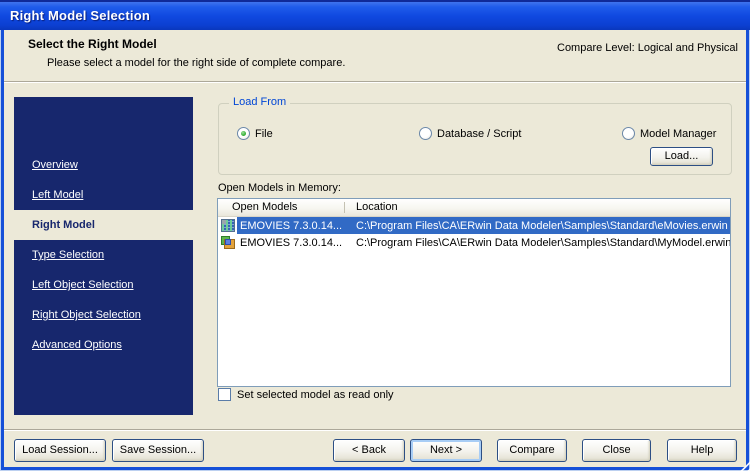  What do you see at coordinates (103, 285) in the screenshot?
I see `sidebar-item-left-object-selection: Left Object Selection` at bounding box center [103, 285].